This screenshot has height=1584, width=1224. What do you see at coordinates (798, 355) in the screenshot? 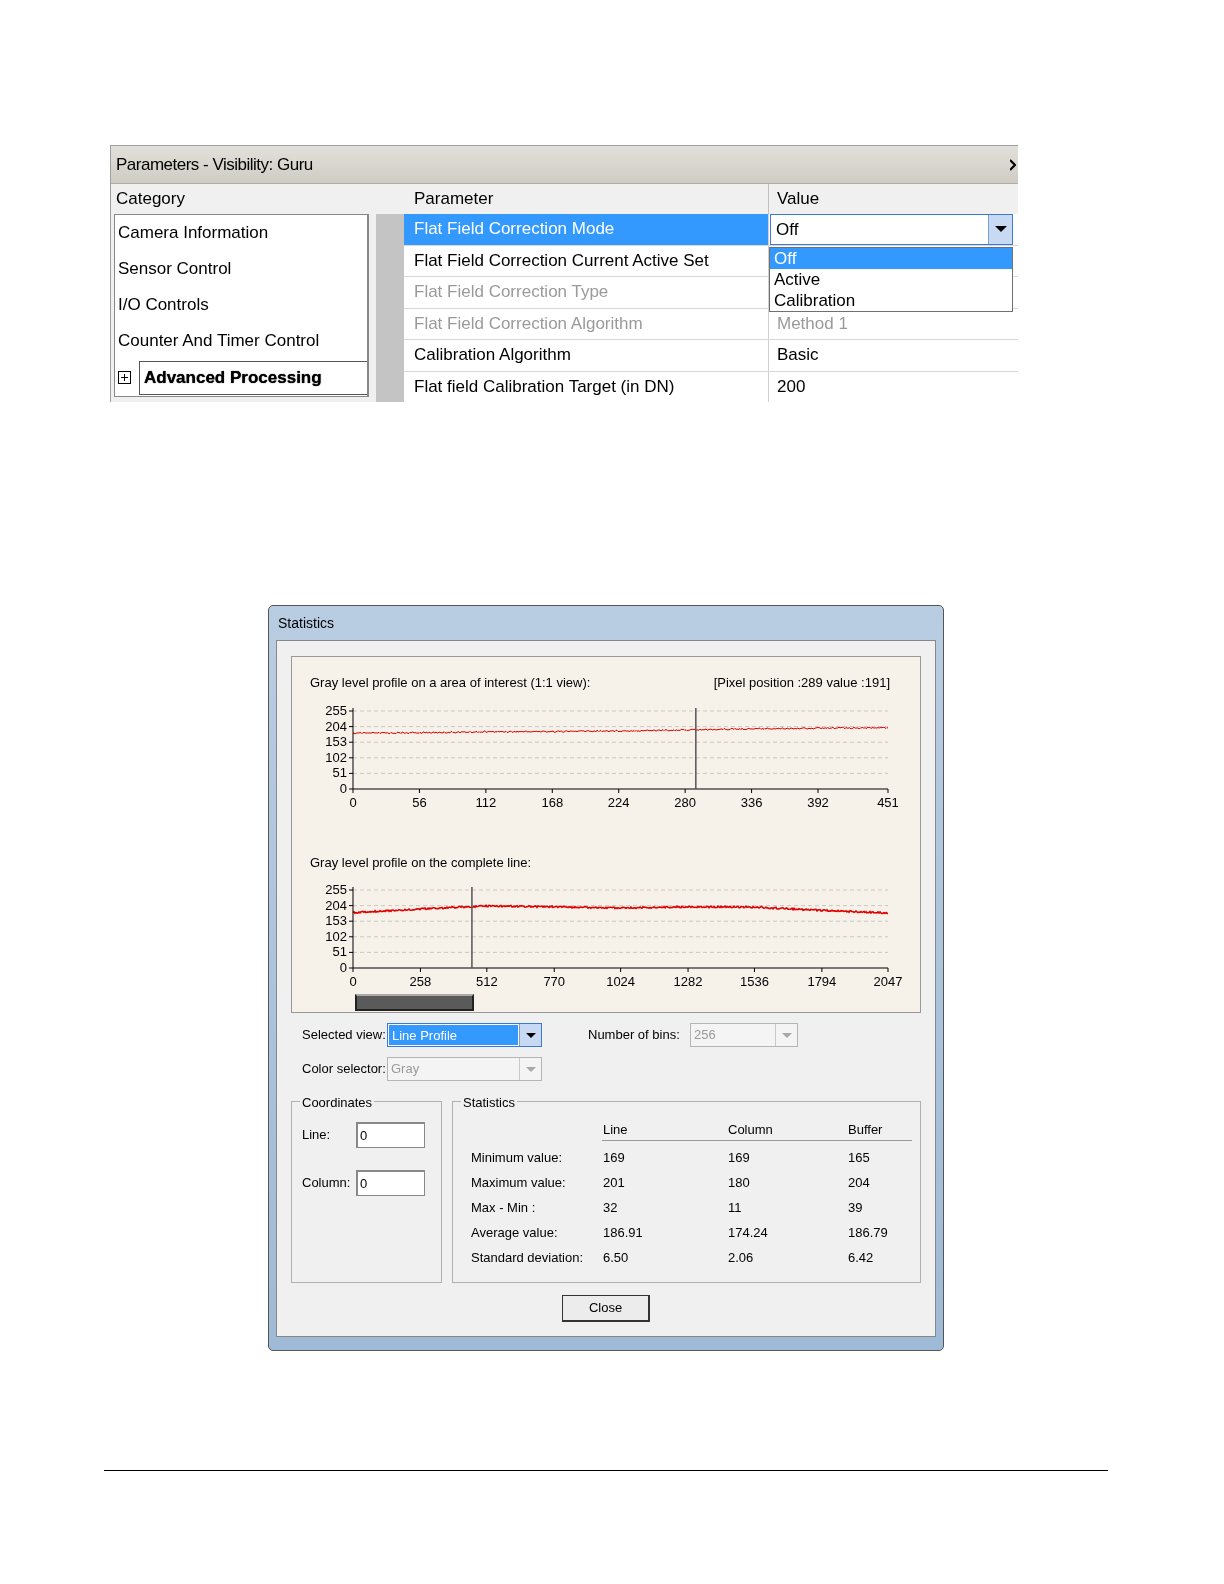
I see `parameter-value: Basic` at bounding box center [798, 355].